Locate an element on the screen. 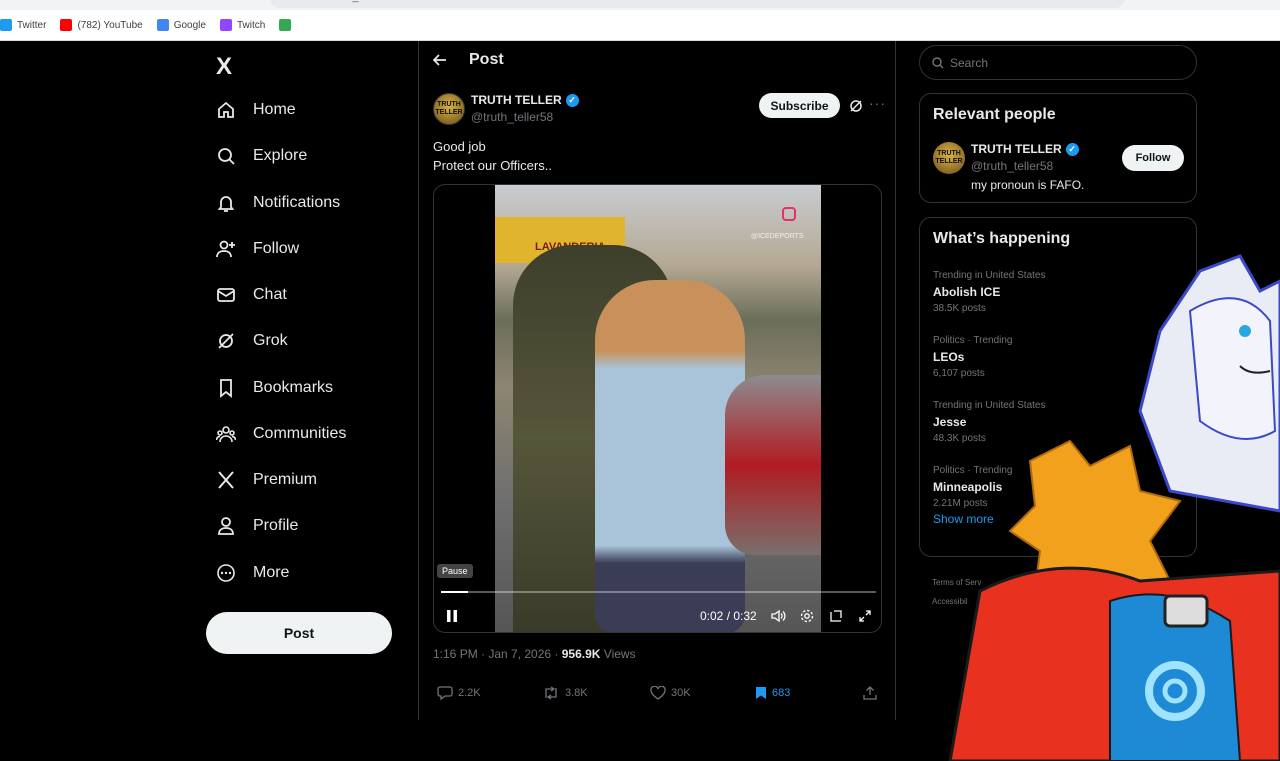 This screenshot has height=761, width=1280. share-button is located at coordinates (872, 693).